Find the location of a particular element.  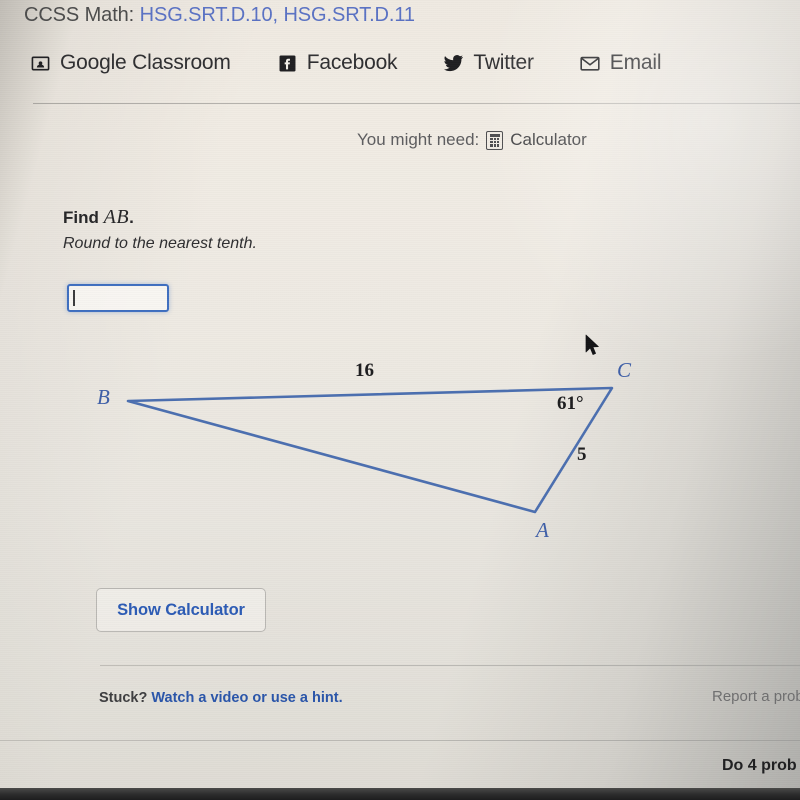

share-facebook: Facebook is located at coordinates (337, 63).